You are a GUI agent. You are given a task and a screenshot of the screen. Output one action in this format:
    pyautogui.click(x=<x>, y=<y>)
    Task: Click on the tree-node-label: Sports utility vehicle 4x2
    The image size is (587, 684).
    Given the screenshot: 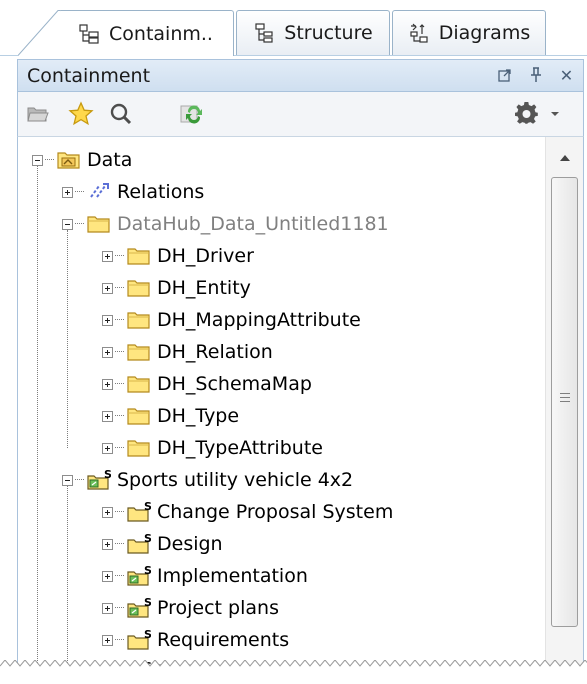 What is the action you would take?
    pyautogui.click(x=235, y=480)
    